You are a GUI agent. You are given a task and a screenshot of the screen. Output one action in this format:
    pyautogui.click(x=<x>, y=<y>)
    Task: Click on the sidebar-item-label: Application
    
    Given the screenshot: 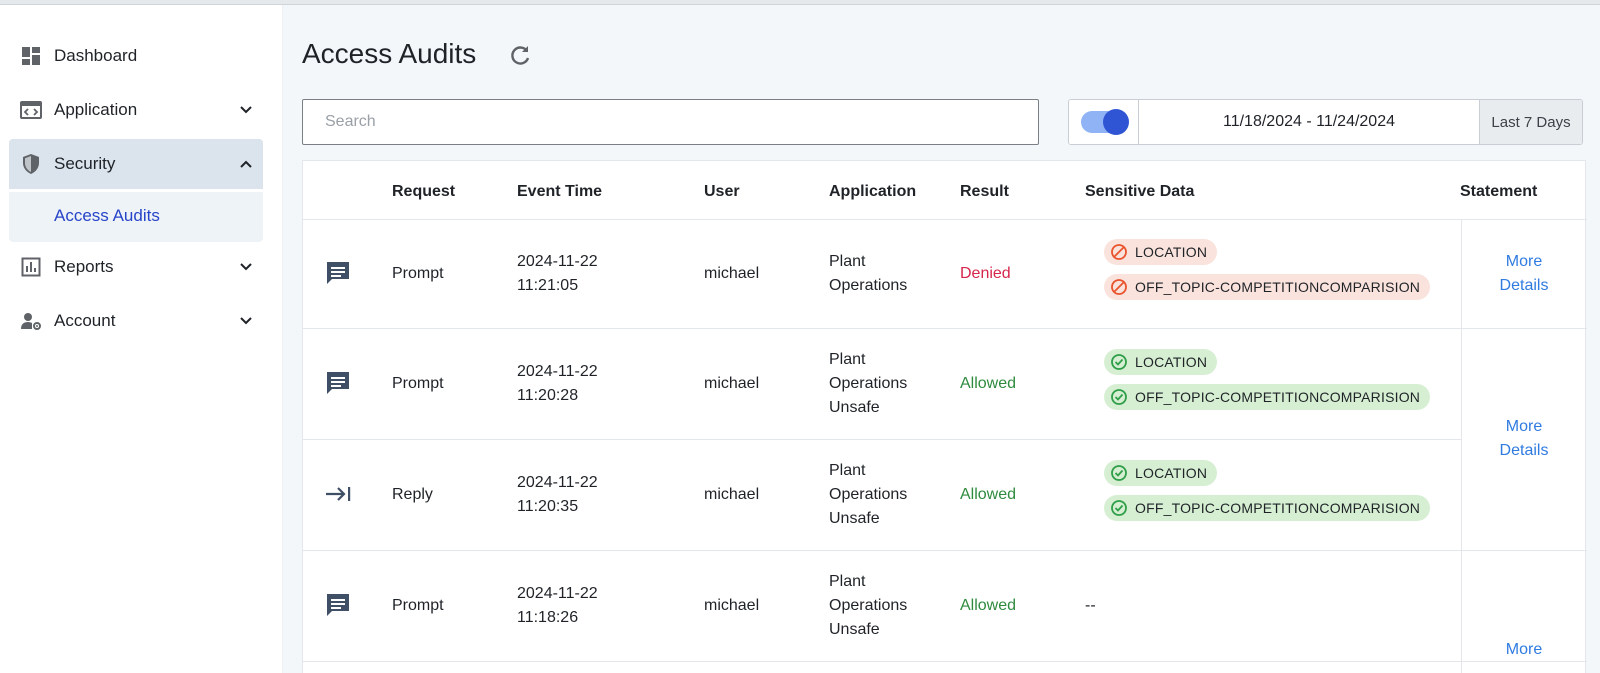 What is the action you would take?
    pyautogui.click(x=96, y=109)
    